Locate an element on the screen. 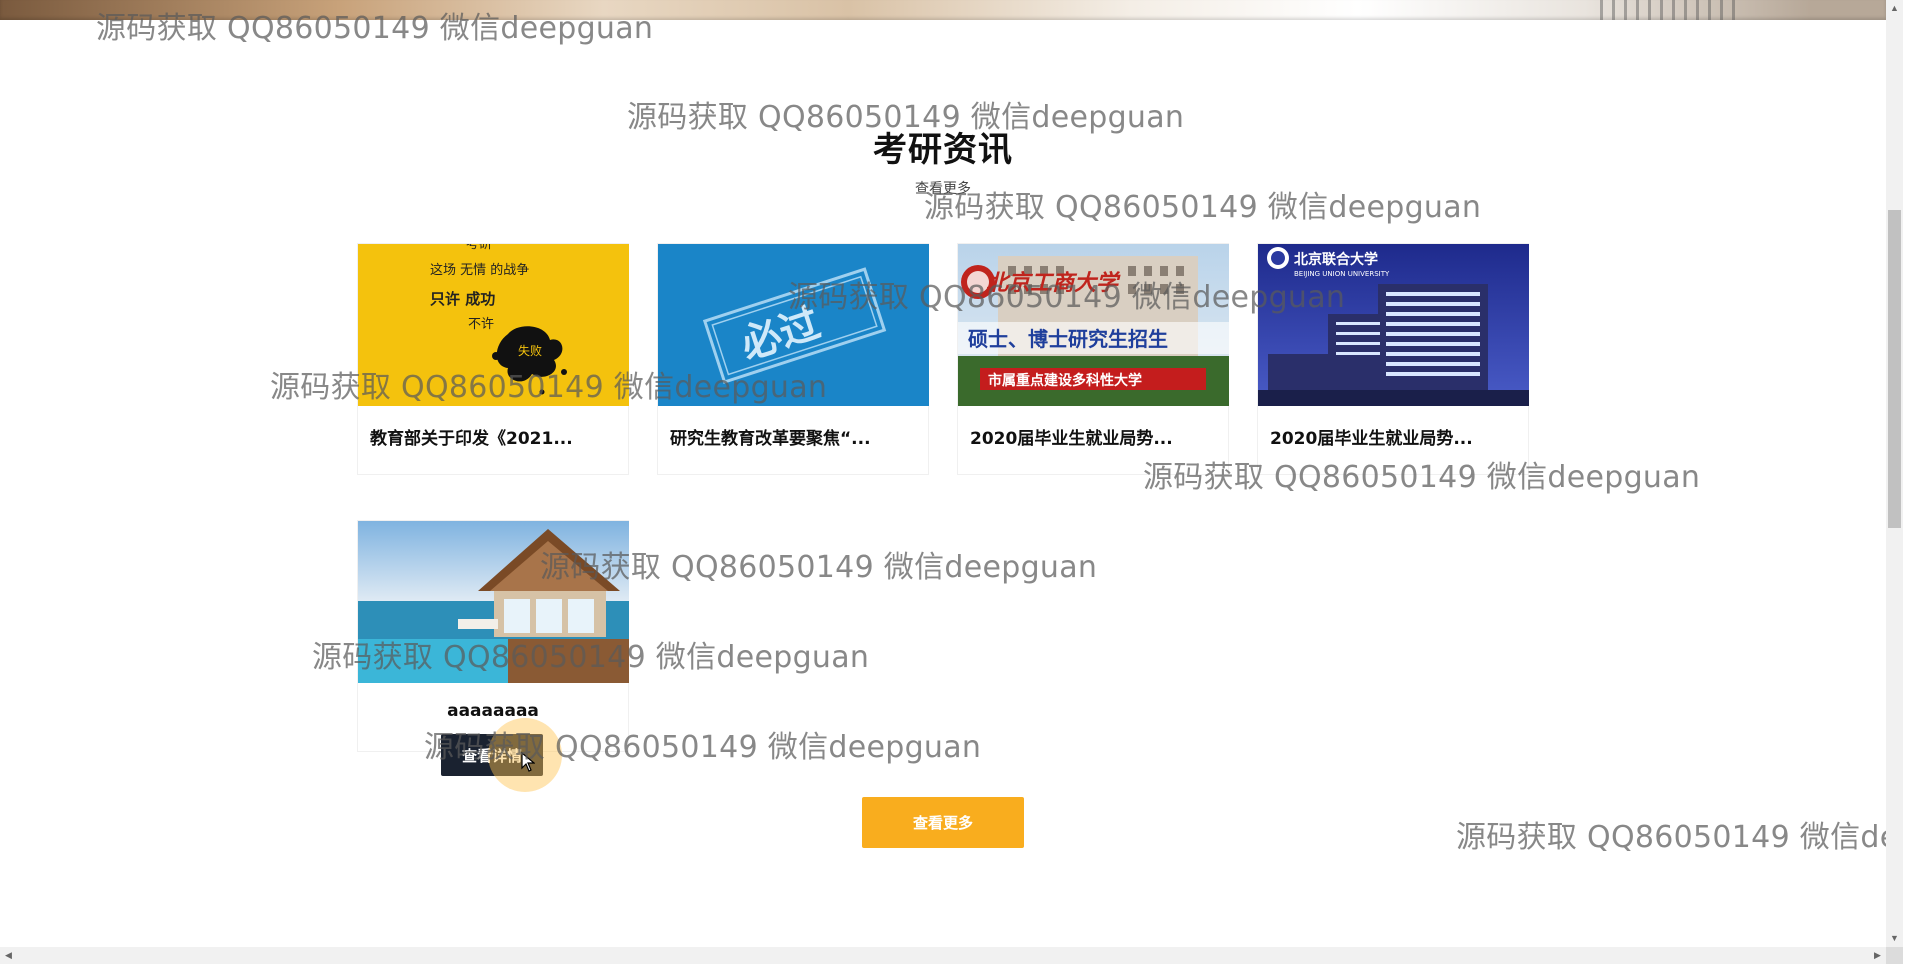 Image resolution: width=1920 pixels, height=964 pixels. scroll-corner is located at coordinates (1894, 955).